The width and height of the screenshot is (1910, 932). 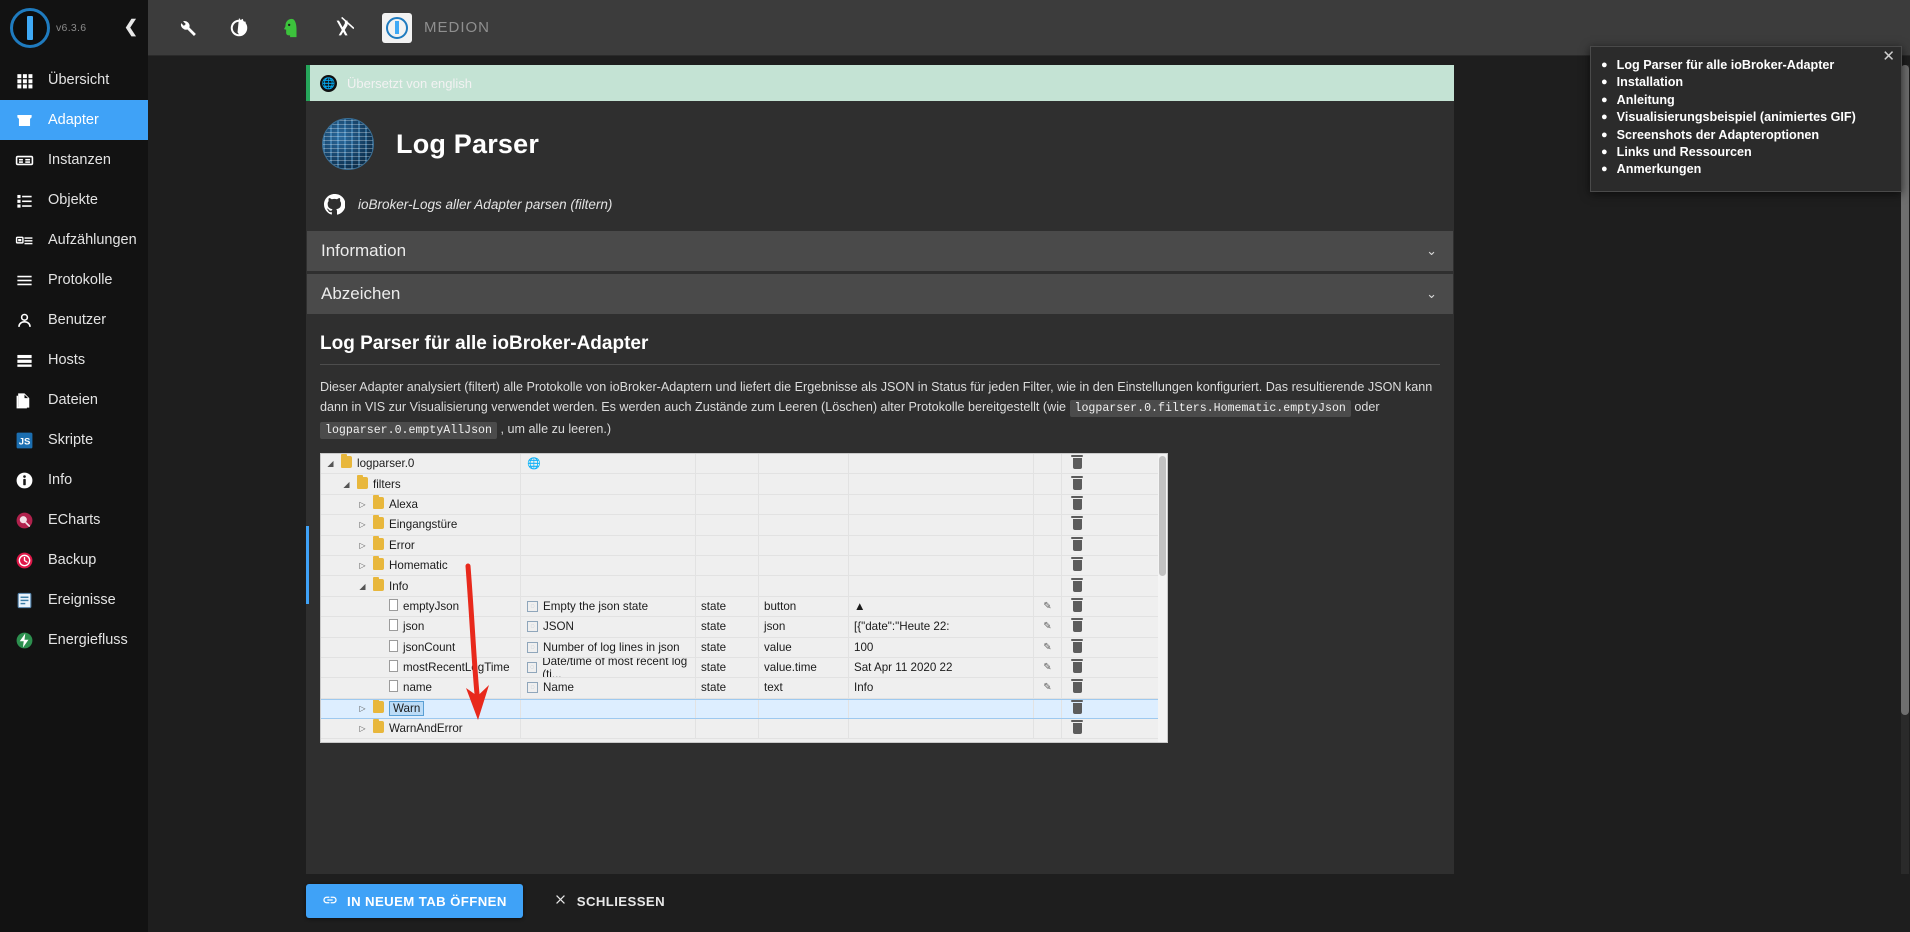 I want to click on sidebar-item-adapter: Adapter, so click(x=74, y=120).